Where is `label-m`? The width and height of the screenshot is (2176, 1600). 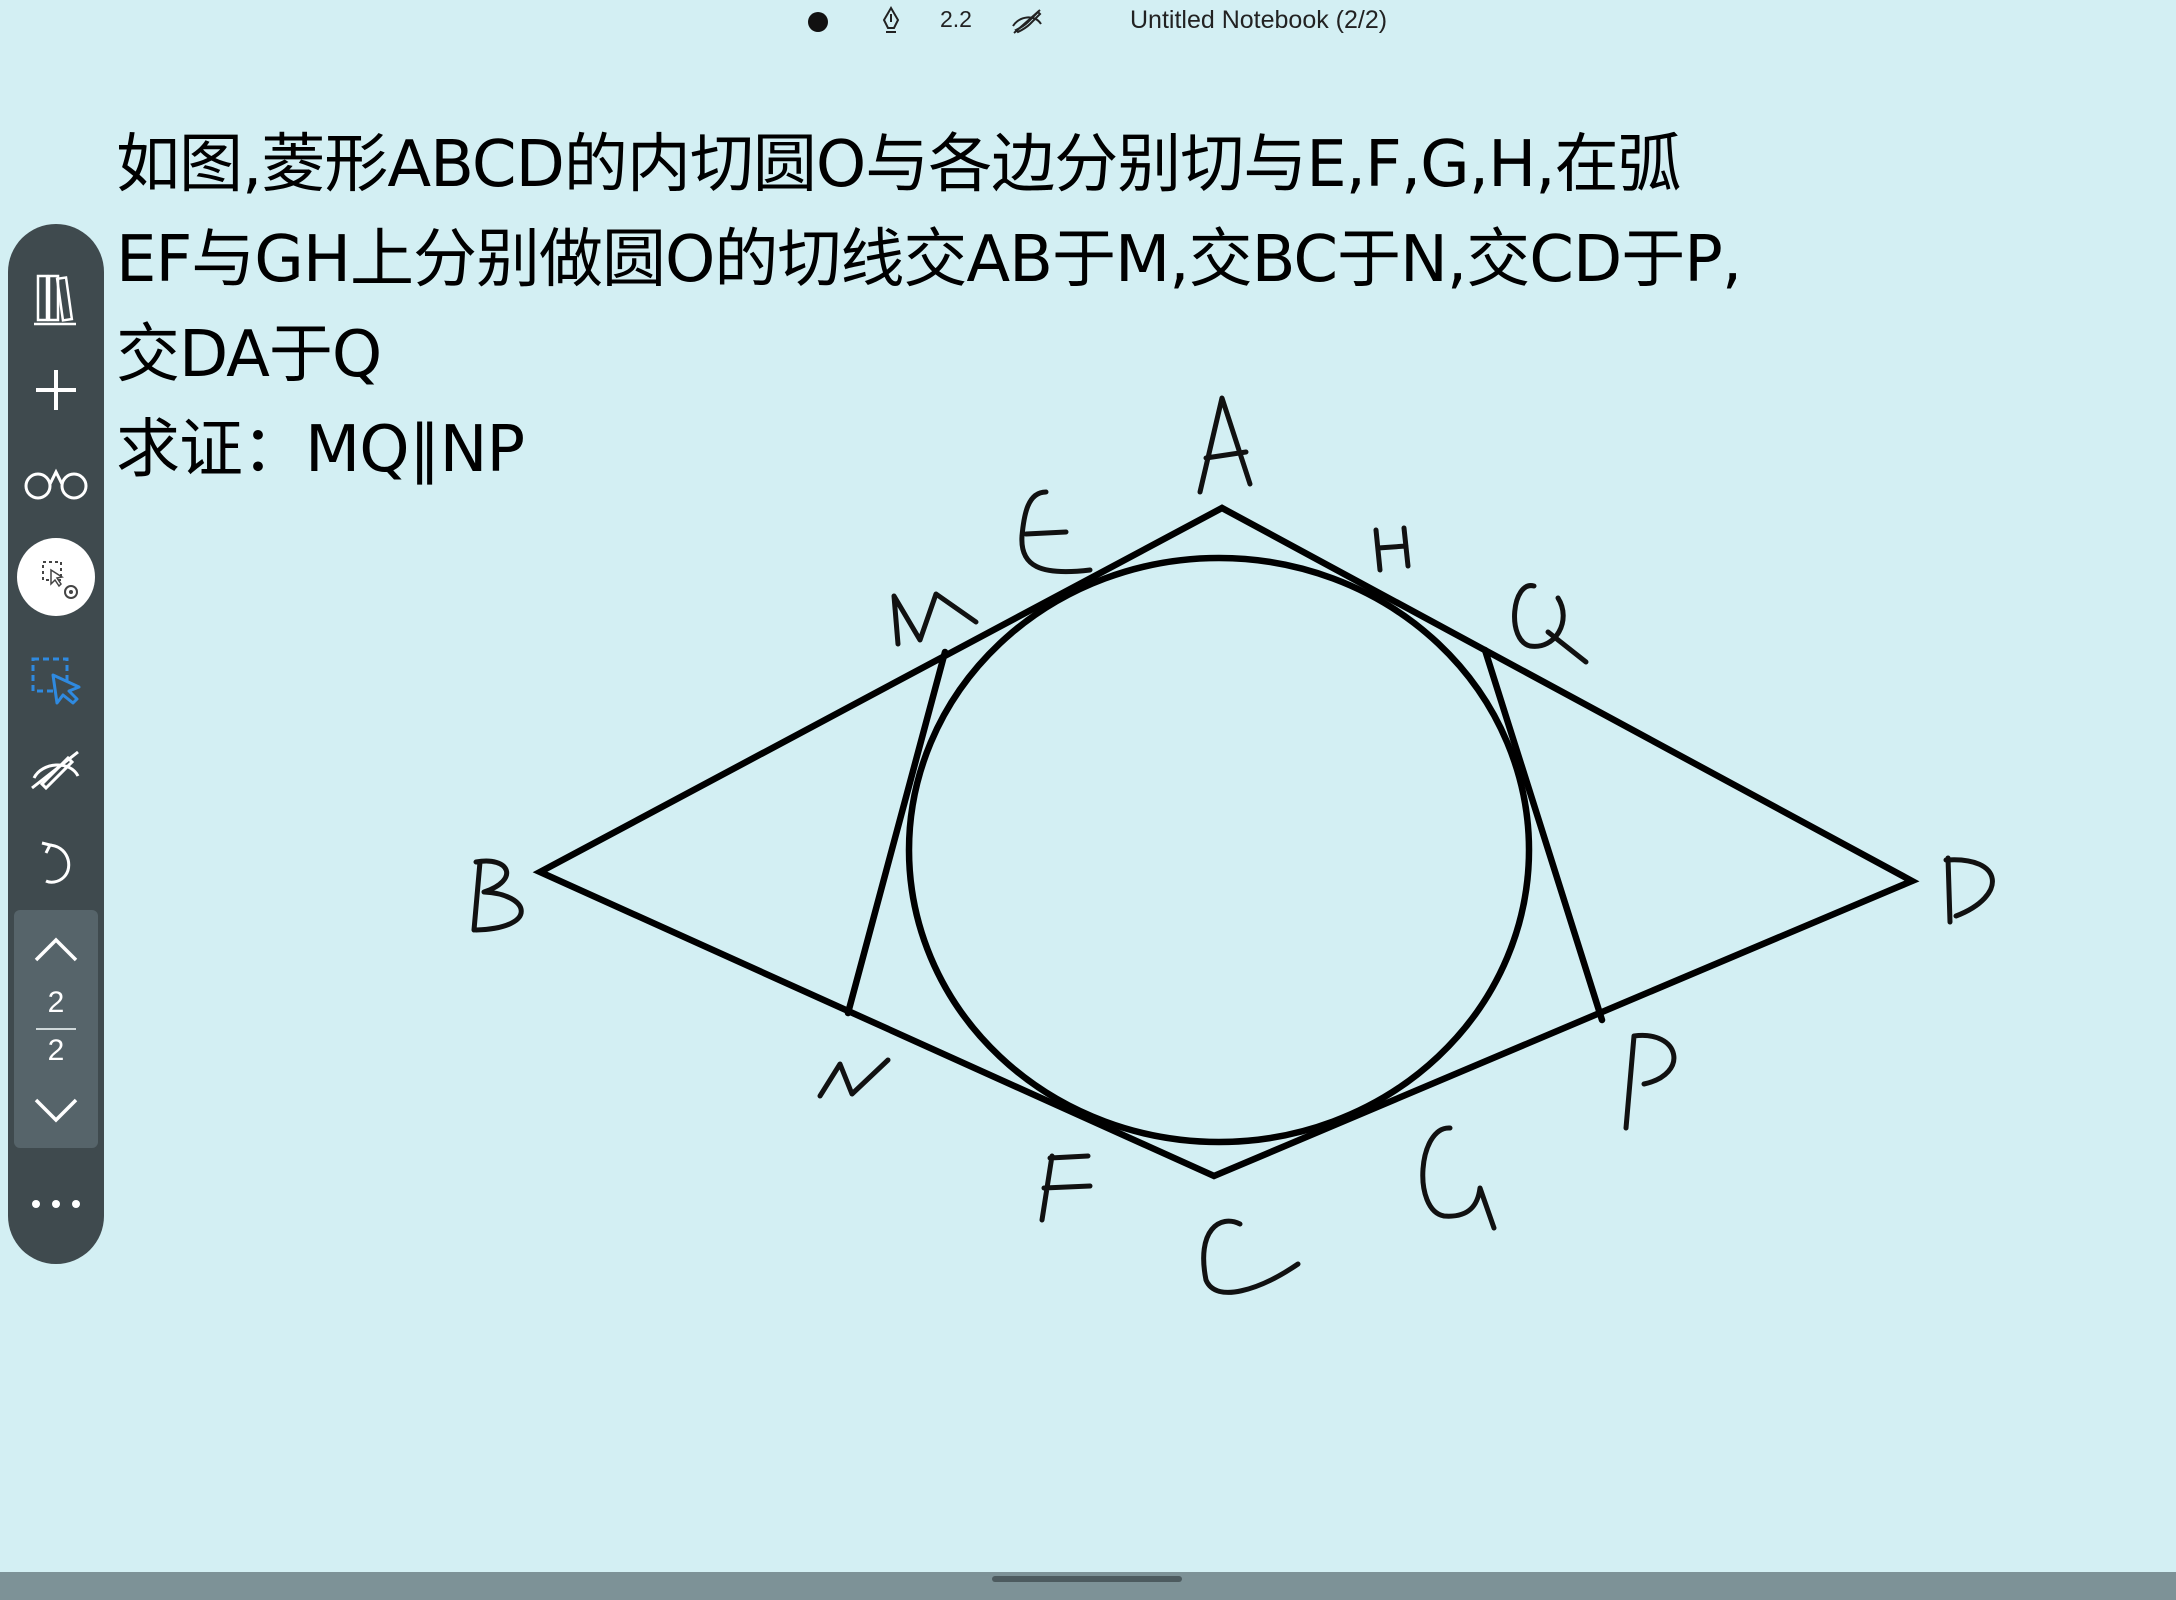
label-m is located at coordinates (935, 619).